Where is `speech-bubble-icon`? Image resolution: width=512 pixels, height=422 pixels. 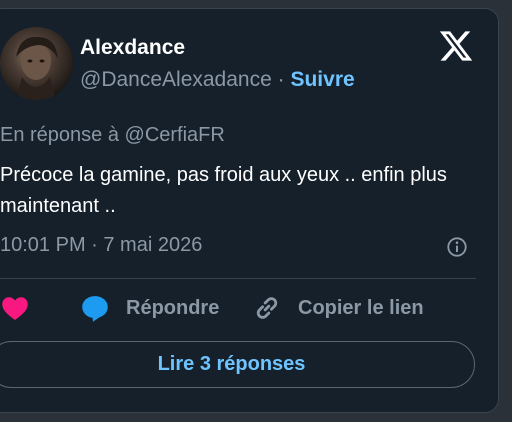
speech-bubble-icon is located at coordinates (95, 309).